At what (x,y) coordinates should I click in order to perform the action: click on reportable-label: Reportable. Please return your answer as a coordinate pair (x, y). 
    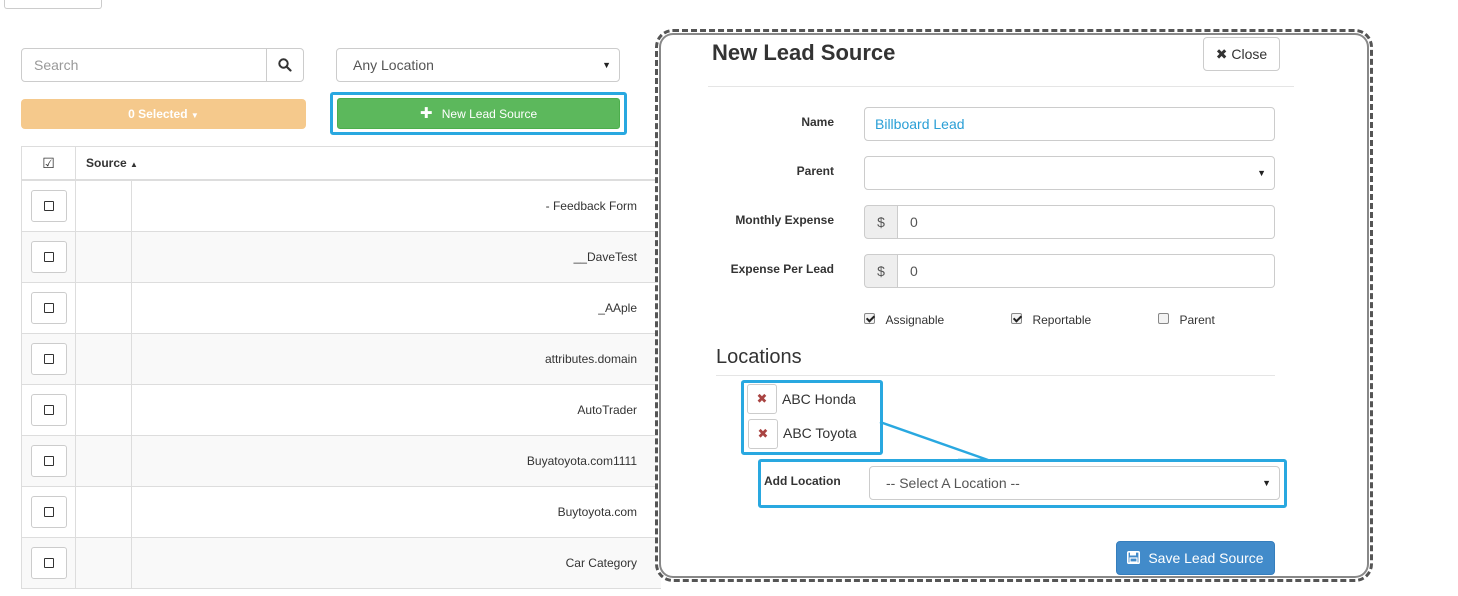
    Looking at the image, I should click on (1062, 320).